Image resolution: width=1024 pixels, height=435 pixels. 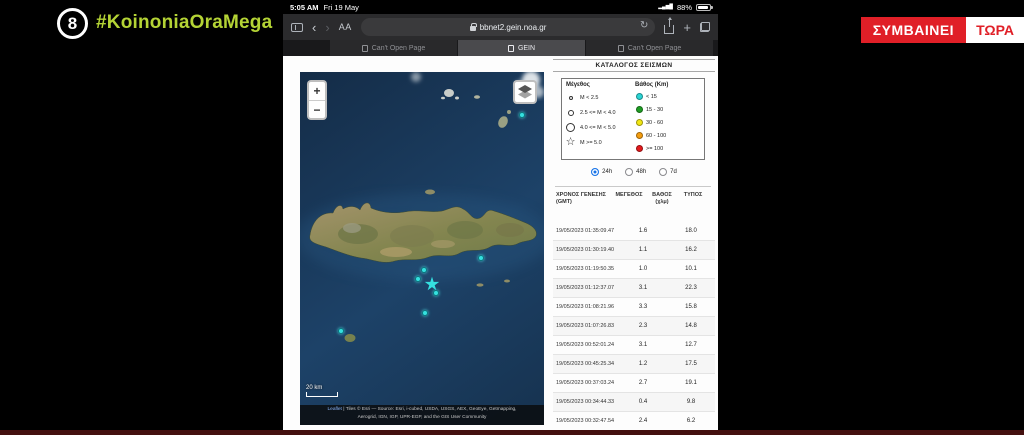 I want to click on tab-title: Can't Open Page, so click(x=654, y=48).